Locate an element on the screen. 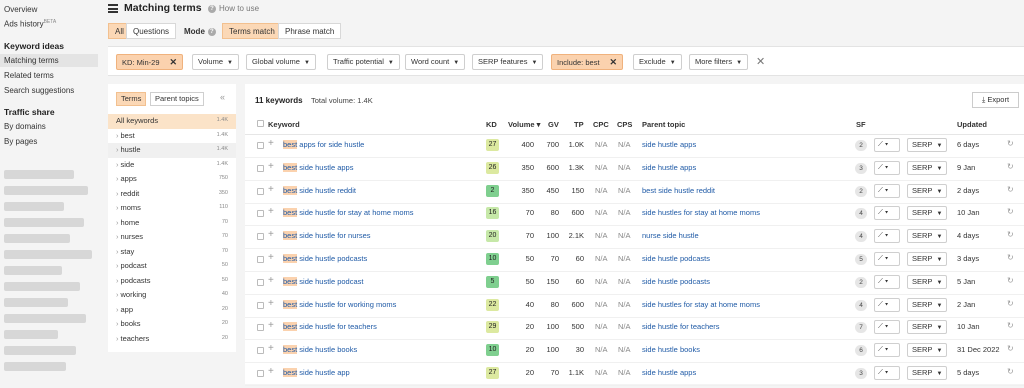 The image size is (1024, 388). nav-search-suggestions: Search suggestions is located at coordinates (39, 90).